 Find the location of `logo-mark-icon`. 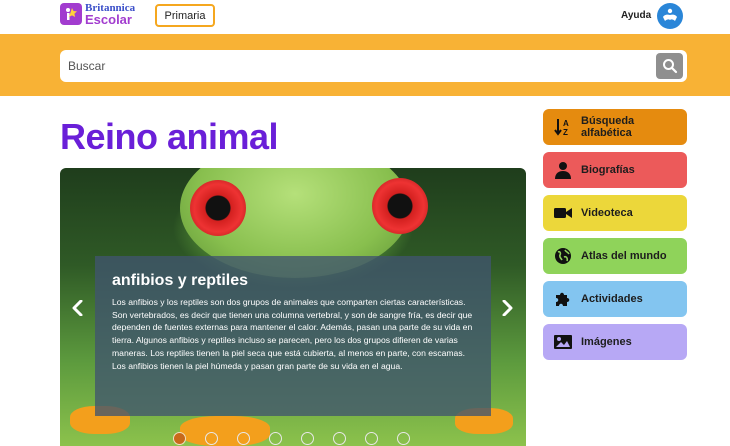

logo-mark-icon is located at coordinates (71, 14).